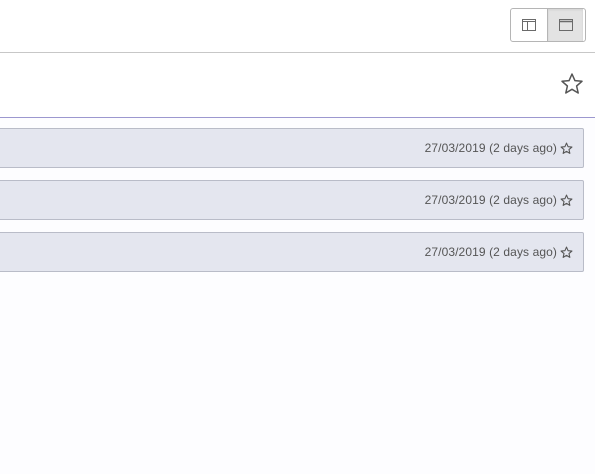 Image resolution: width=595 pixels, height=474 pixels. I want to click on full-pane-icon, so click(565, 25).